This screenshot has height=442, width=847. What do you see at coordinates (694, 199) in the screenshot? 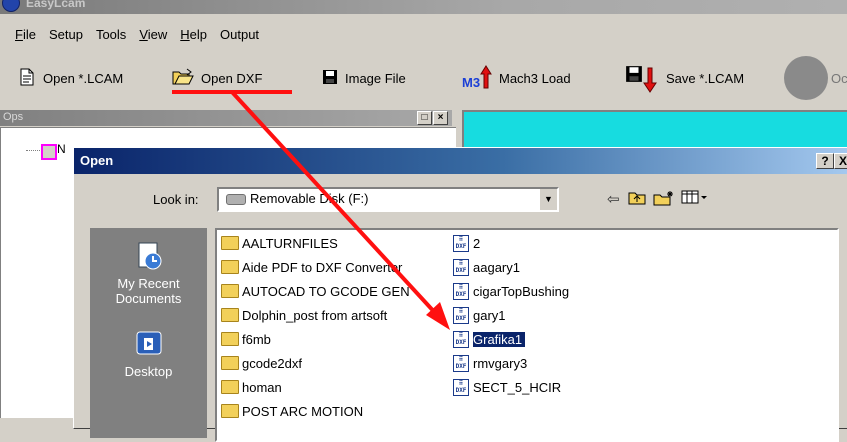
I see `view-menu-icon` at bounding box center [694, 199].